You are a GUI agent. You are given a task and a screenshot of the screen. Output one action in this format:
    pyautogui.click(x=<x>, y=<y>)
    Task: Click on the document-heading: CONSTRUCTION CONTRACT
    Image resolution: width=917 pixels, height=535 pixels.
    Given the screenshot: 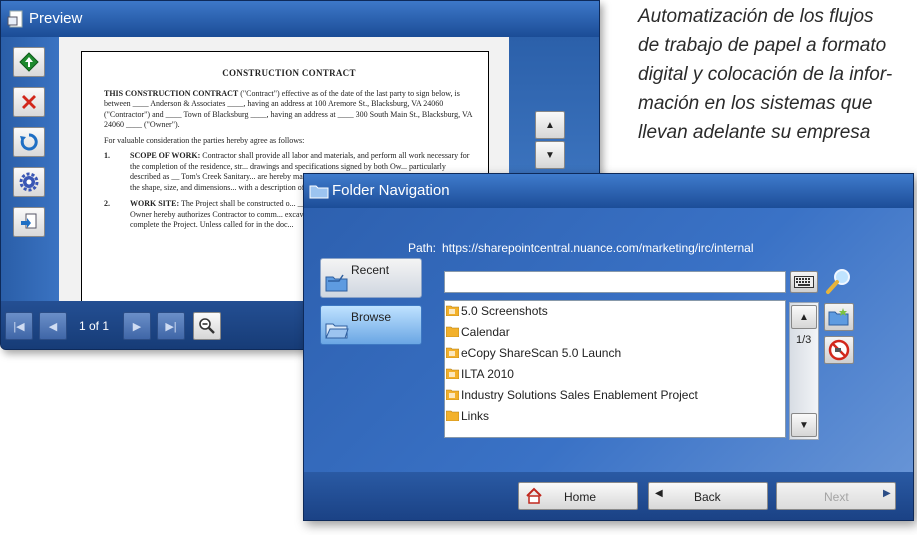 What is the action you would take?
    pyautogui.click(x=289, y=73)
    